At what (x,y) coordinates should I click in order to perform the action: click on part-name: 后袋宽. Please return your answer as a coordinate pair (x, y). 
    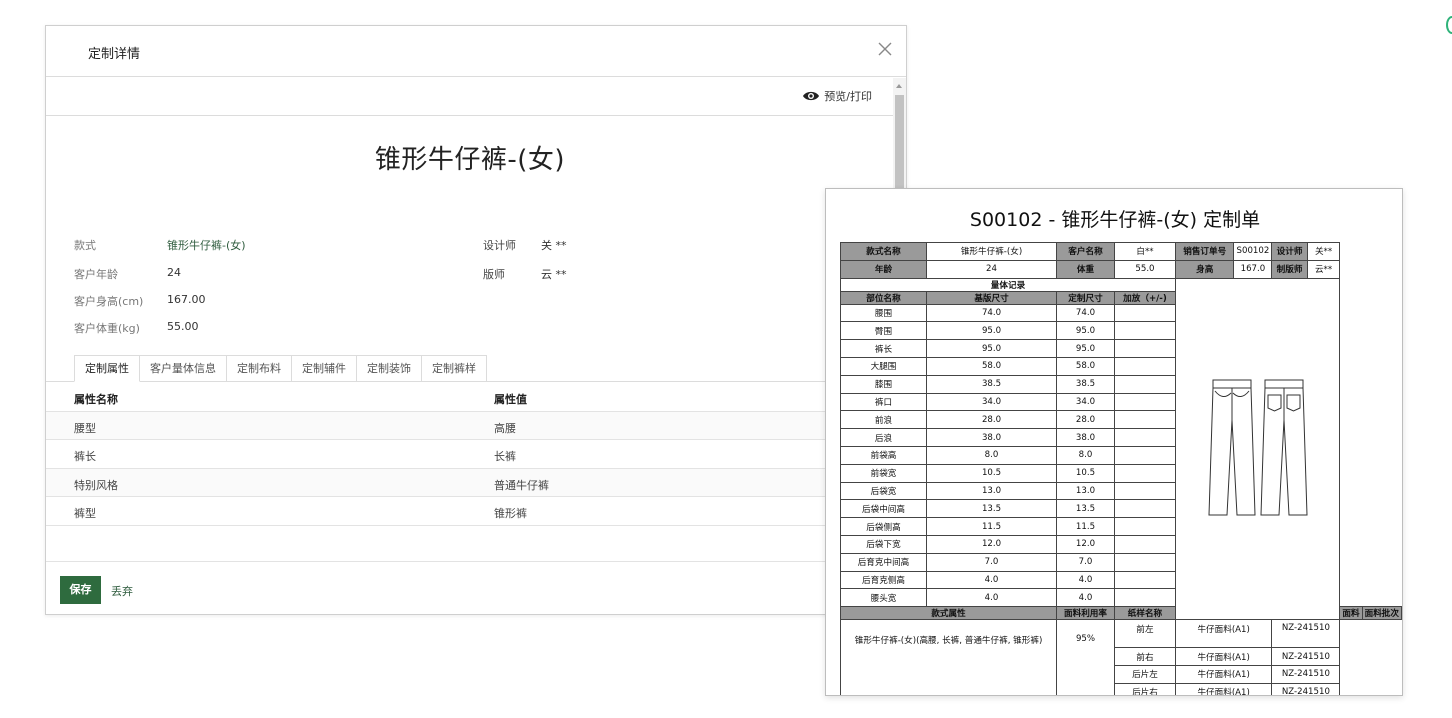
    Looking at the image, I should click on (883, 491).